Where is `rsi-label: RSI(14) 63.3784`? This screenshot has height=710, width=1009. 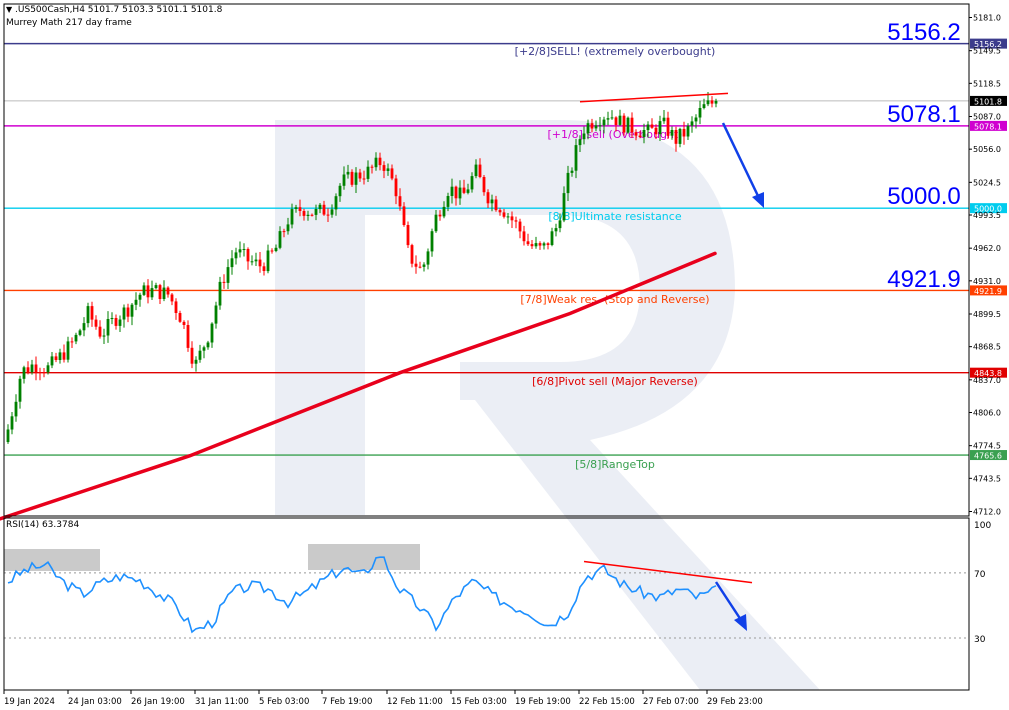
rsi-label: RSI(14) 63.3784 is located at coordinates (43, 525).